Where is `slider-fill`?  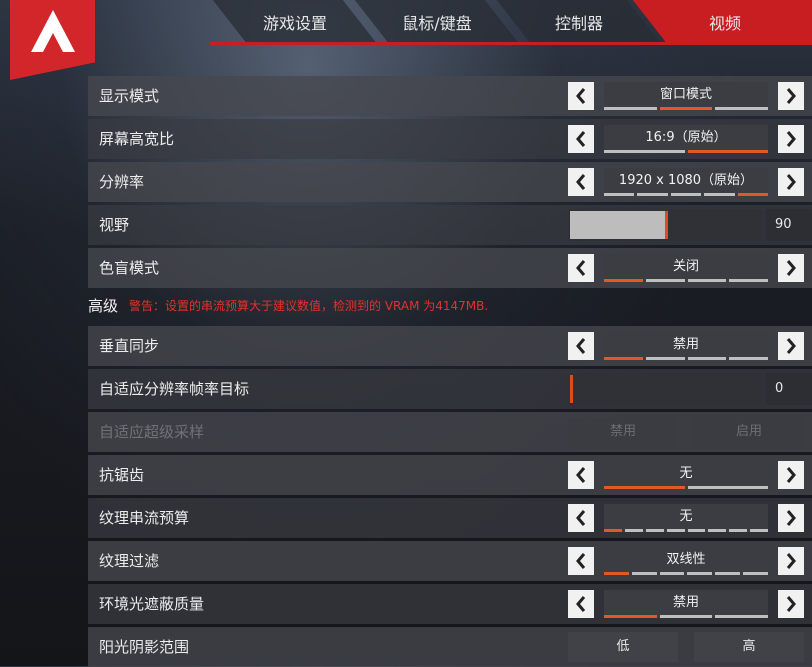 slider-fill is located at coordinates (617, 225).